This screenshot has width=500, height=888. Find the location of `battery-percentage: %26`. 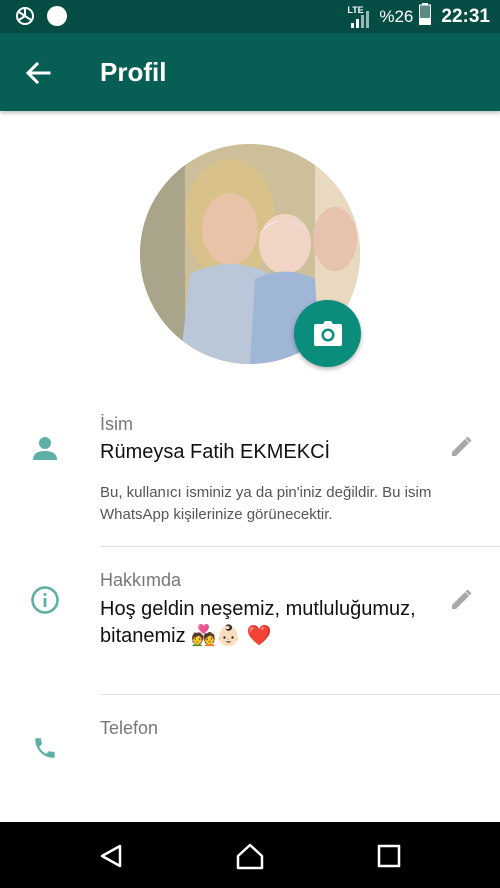

battery-percentage: %26 is located at coordinates (396, 16).